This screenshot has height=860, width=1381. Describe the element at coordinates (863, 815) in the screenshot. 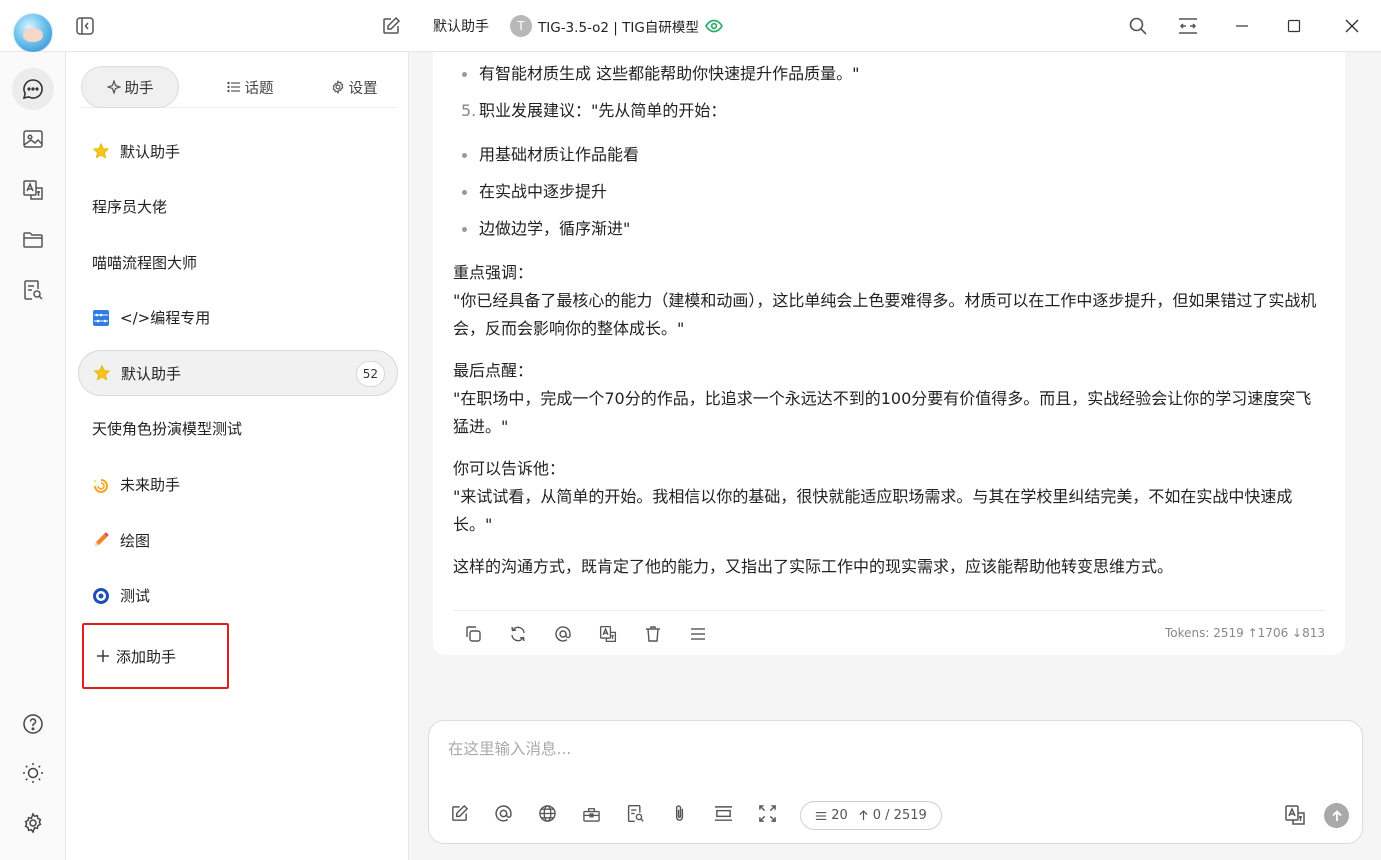

I see `arrow-up-icon` at that location.